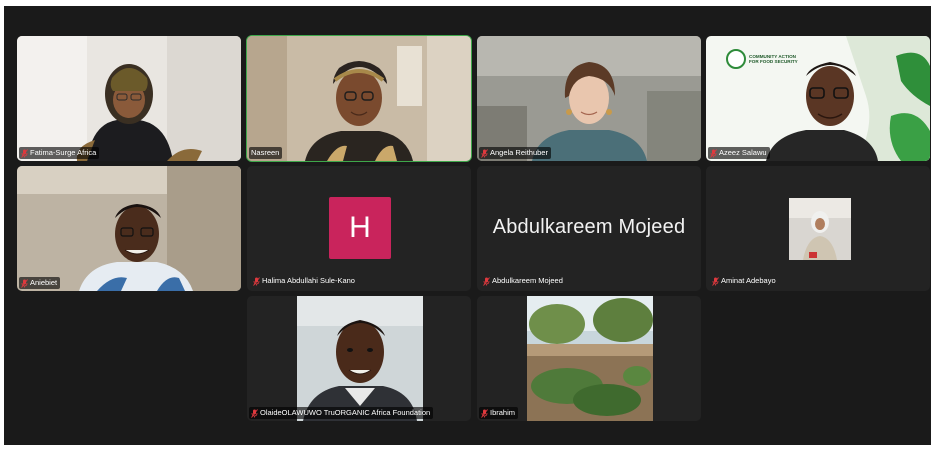  I want to click on organization-logo-text: COMMUNITY ACTION FOR FOOD SECURITY, so click(773, 59).